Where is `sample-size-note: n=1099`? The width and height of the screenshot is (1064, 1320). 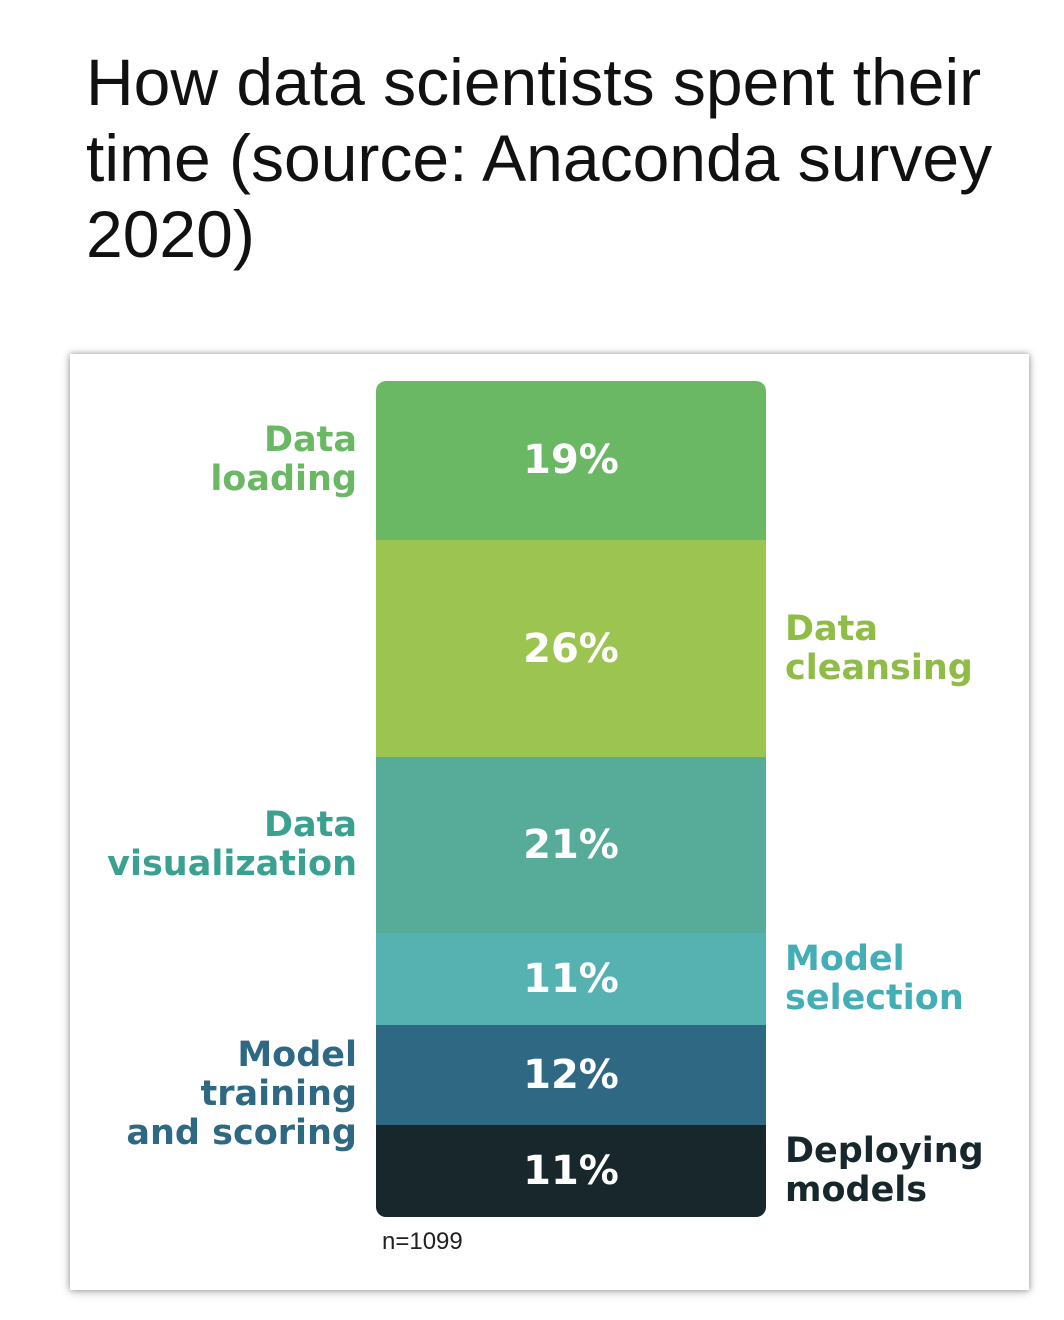
sample-size-note: n=1099 is located at coordinates (422, 1241).